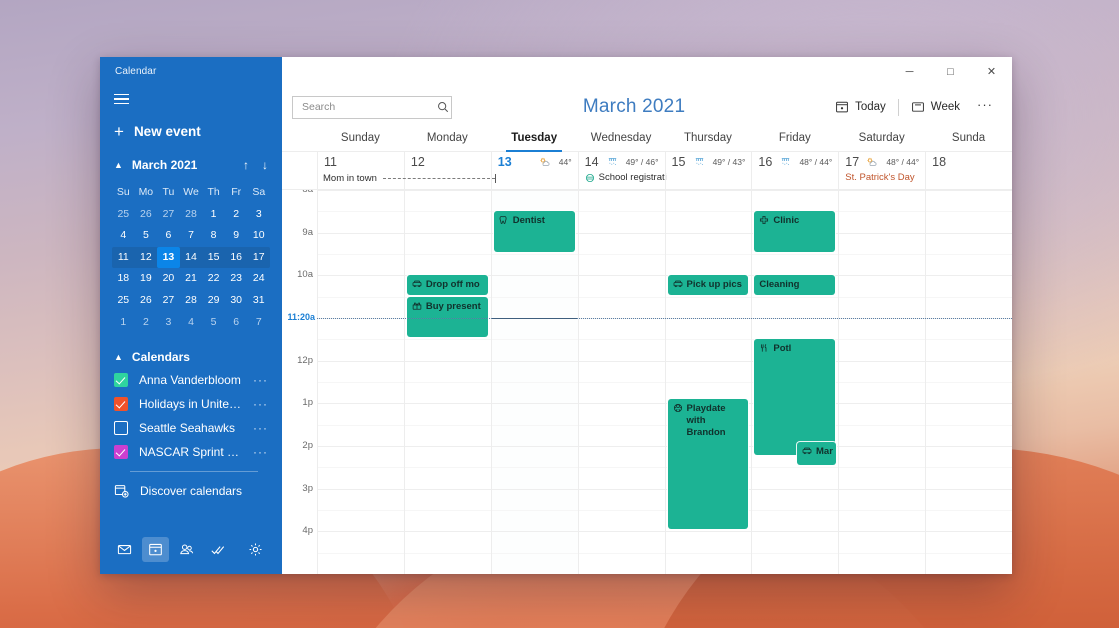  Describe the element at coordinates (217, 549) in the screenshot. I see `tasks-icon` at that location.